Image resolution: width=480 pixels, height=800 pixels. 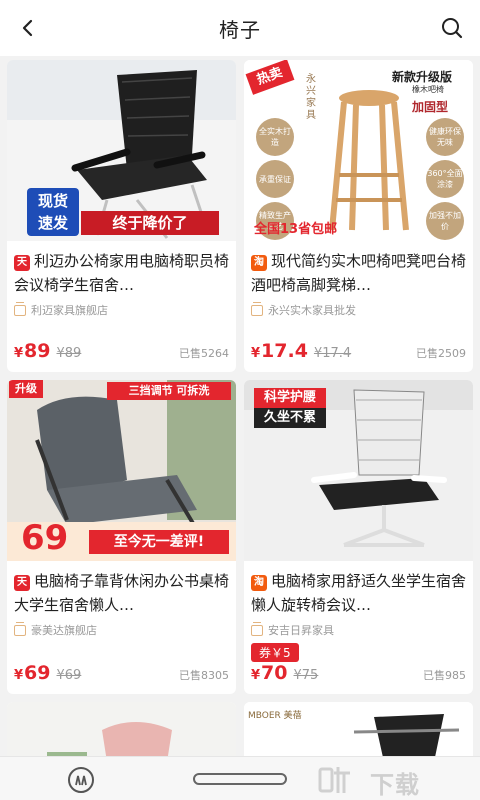 I want to click on shop-name: 安吉日昇家具, so click(x=292, y=629).